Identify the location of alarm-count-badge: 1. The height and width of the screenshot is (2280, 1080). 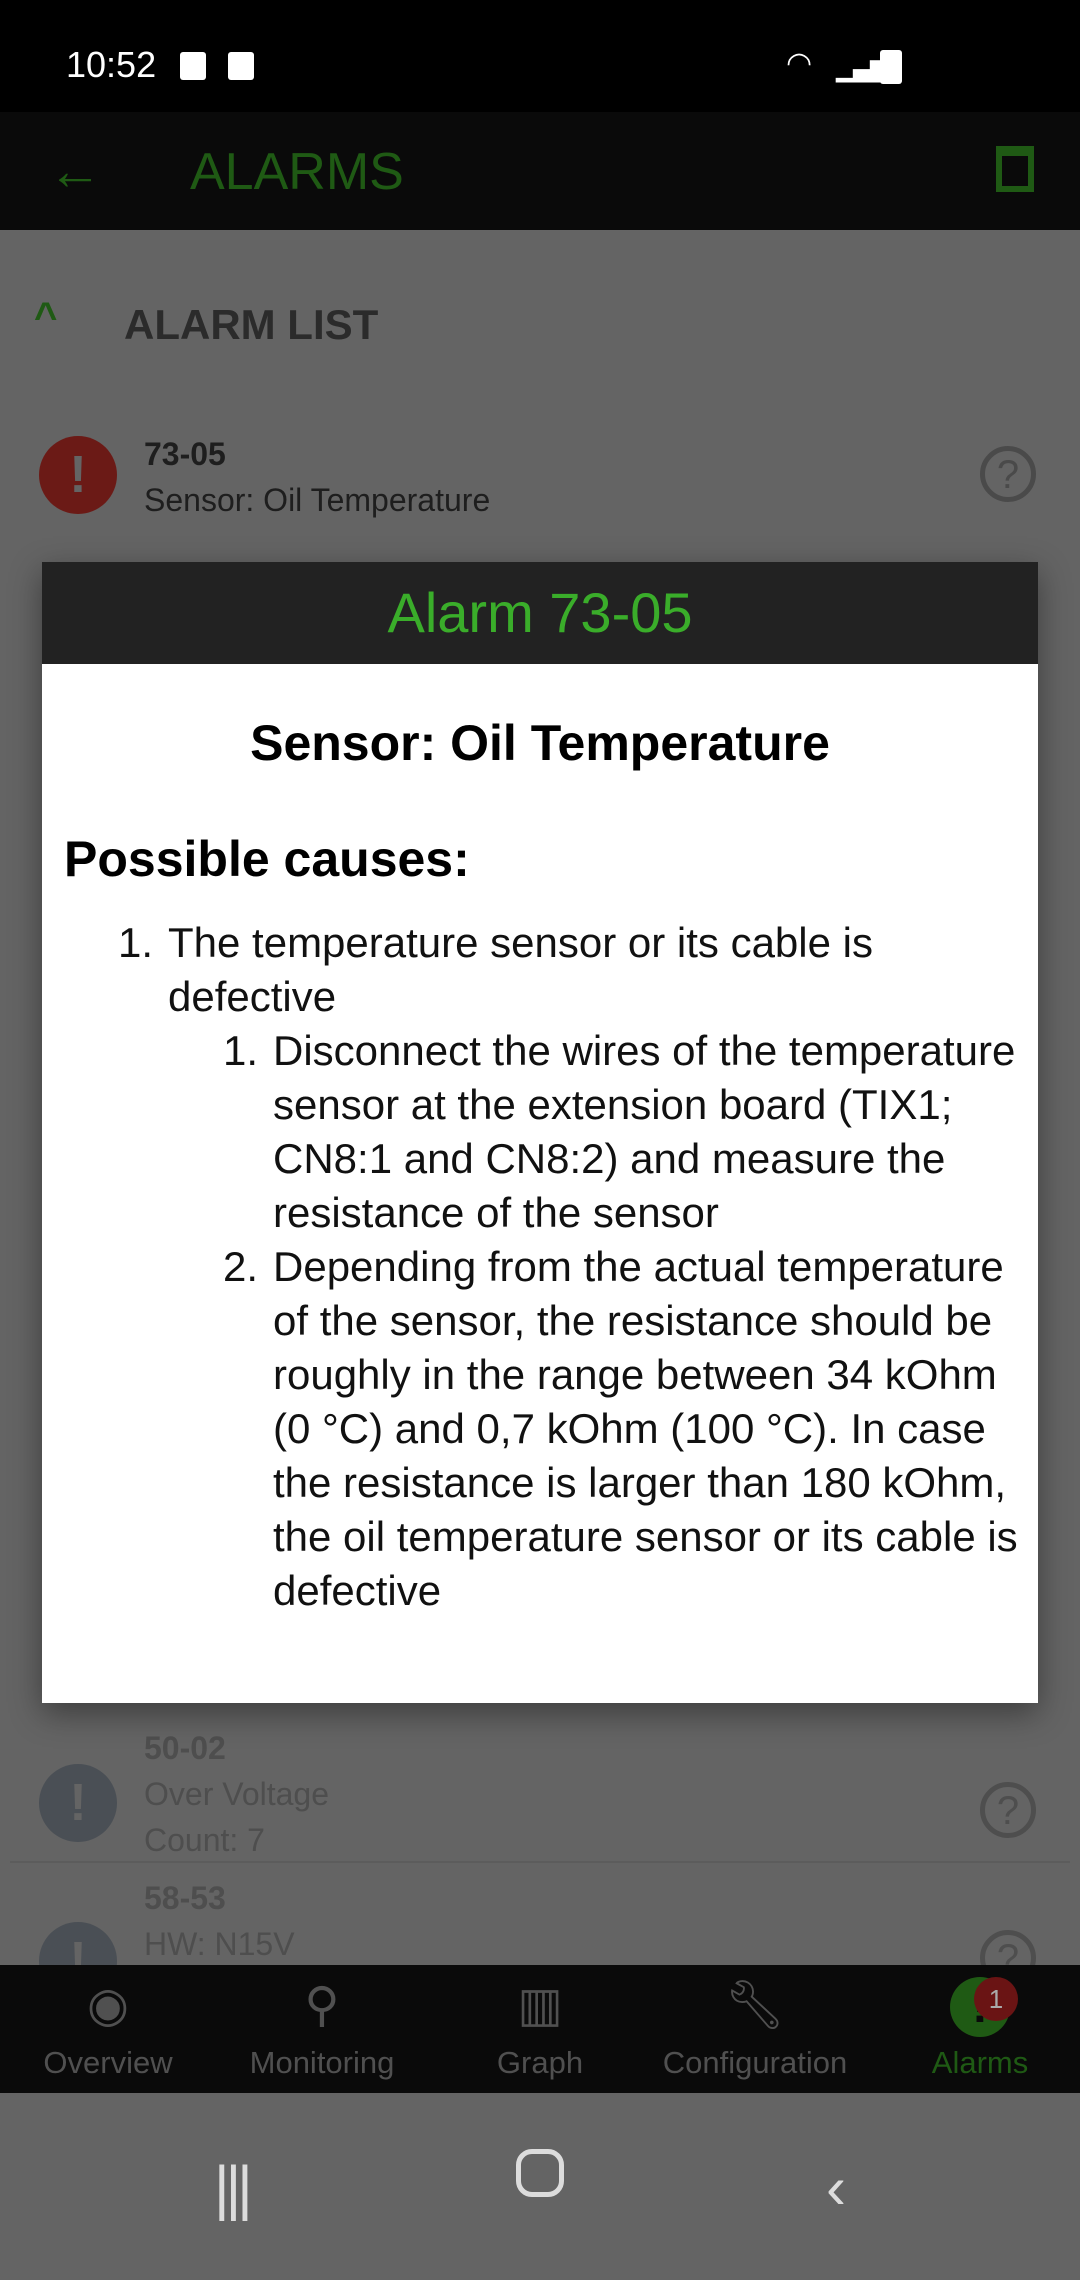
(996, 1999).